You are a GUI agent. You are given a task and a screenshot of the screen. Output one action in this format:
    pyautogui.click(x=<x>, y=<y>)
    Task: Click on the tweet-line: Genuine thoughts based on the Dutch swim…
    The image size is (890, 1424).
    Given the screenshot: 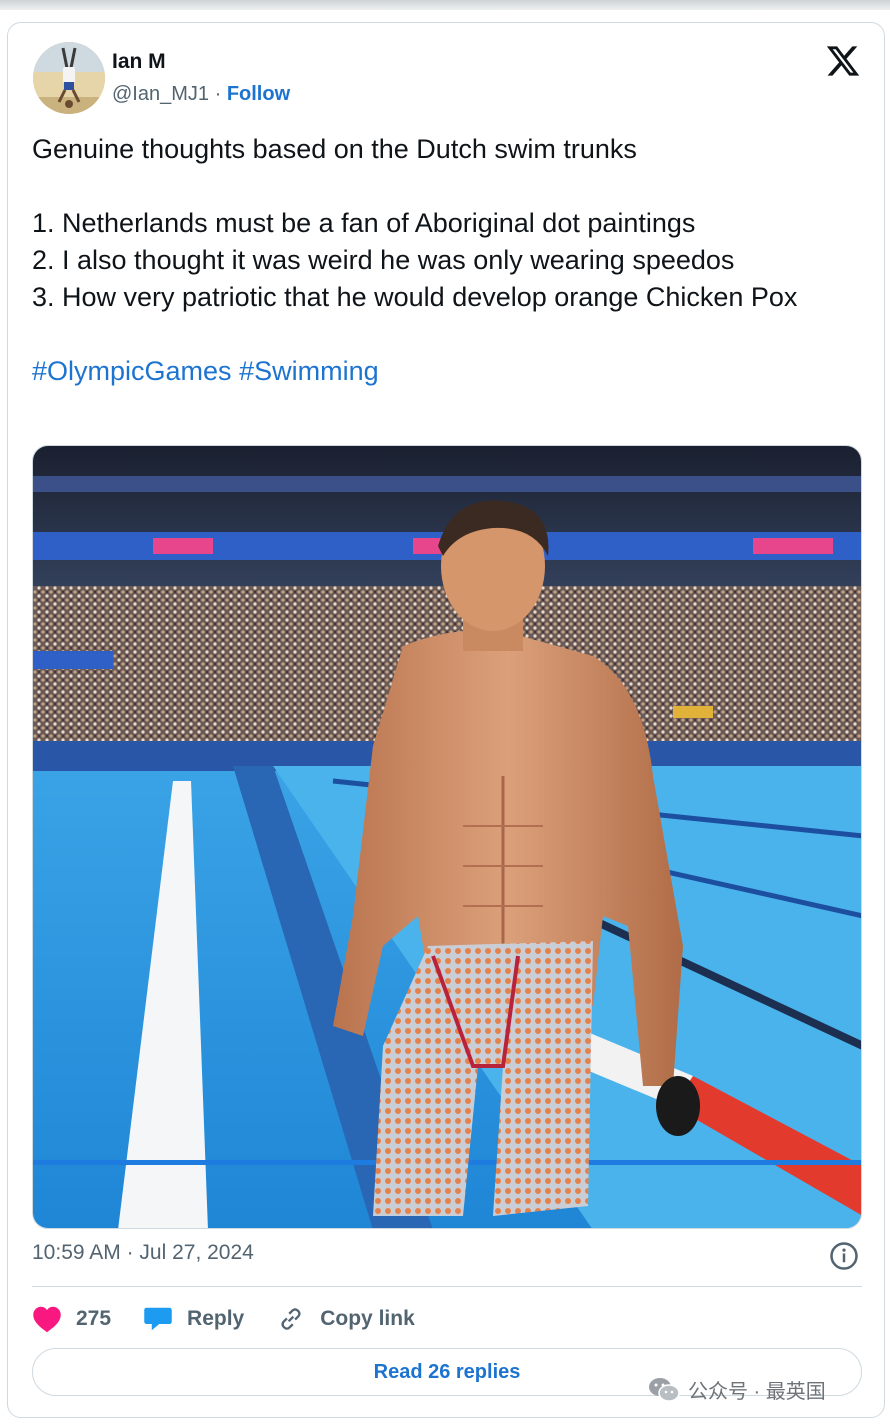 What is the action you would take?
    pyautogui.click(x=334, y=149)
    